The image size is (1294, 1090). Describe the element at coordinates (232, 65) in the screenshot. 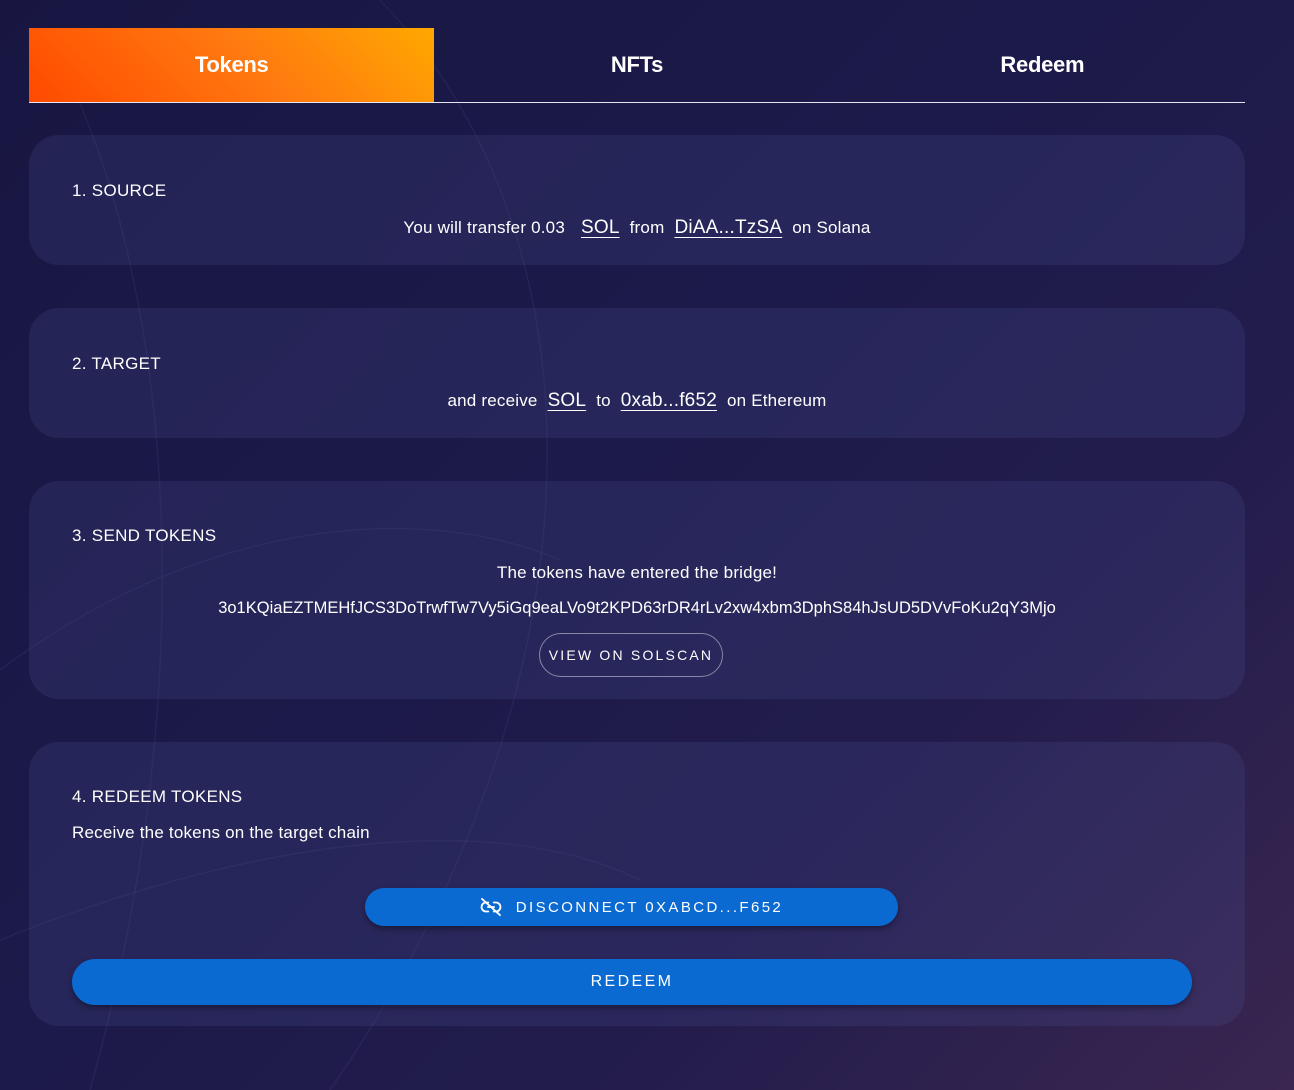

I see `tab-tokens: Tokens` at that location.